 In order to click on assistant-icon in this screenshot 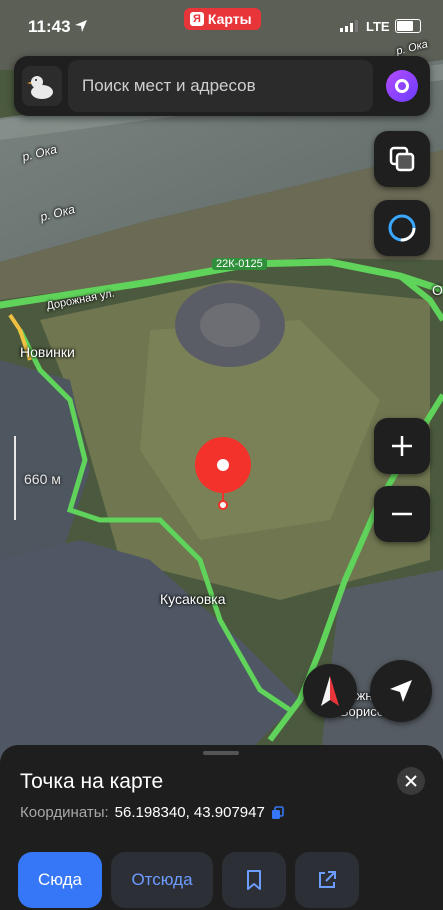, I will do `click(402, 228)`.